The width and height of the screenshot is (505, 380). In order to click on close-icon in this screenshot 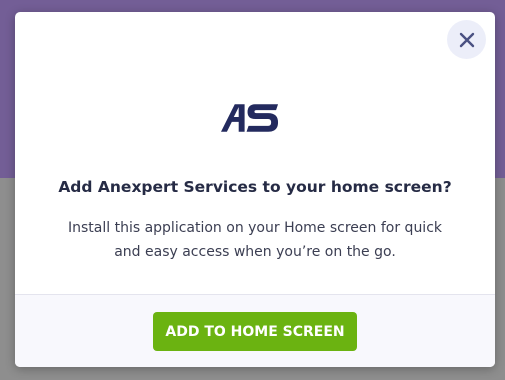, I will do `click(466, 39)`.